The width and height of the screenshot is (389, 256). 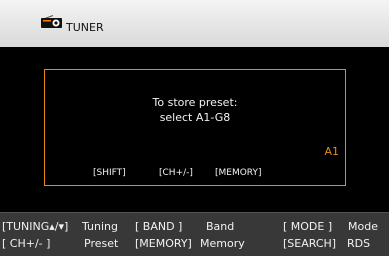 I want to click on memory-label: Memory, so click(x=222, y=243).